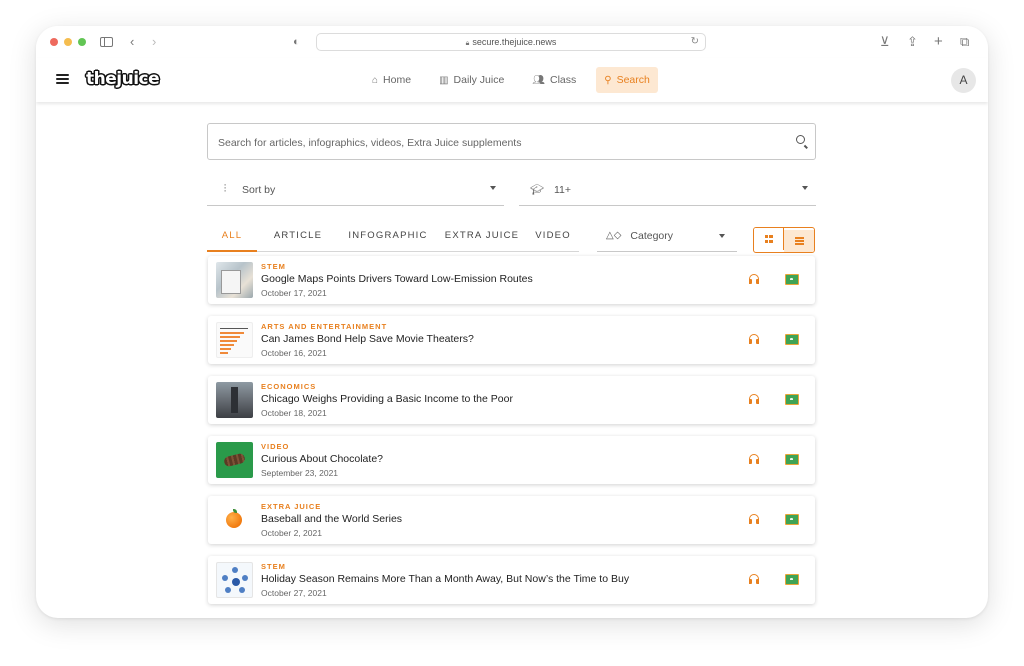 This screenshot has width=1024, height=666. I want to click on tab-article: ARTICLE, so click(298, 236).